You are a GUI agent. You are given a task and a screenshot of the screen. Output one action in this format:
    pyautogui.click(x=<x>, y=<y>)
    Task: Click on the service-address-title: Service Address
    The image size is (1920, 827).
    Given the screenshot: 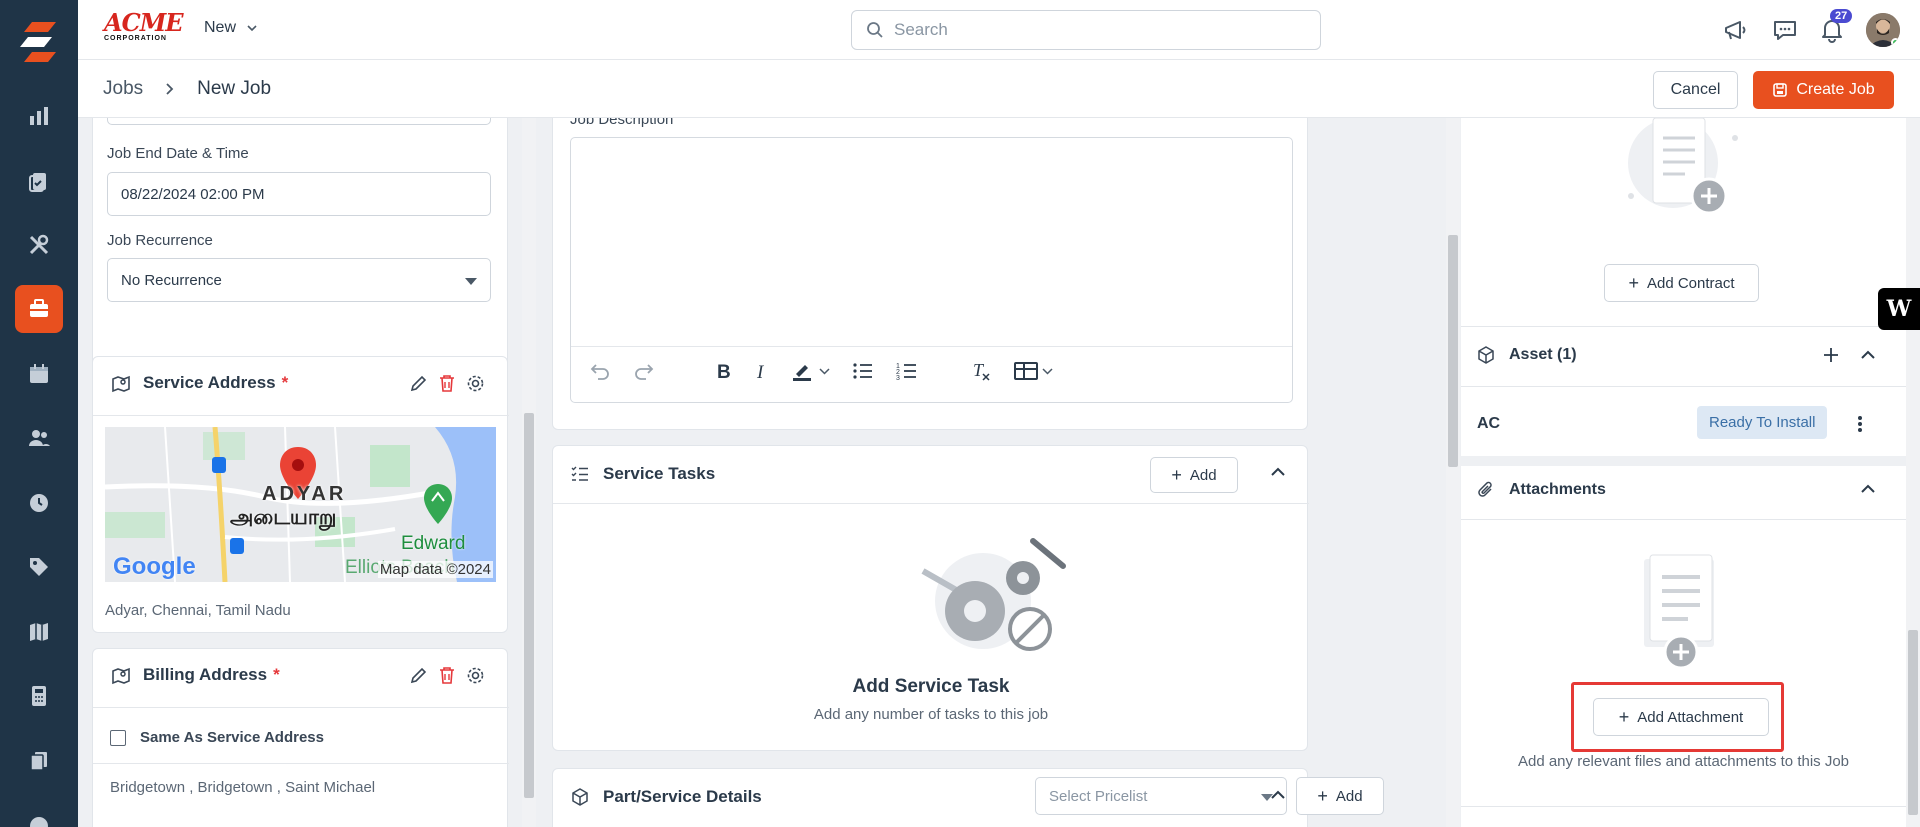 What is the action you would take?
    pyautogui.click(x=209, y=382)
    